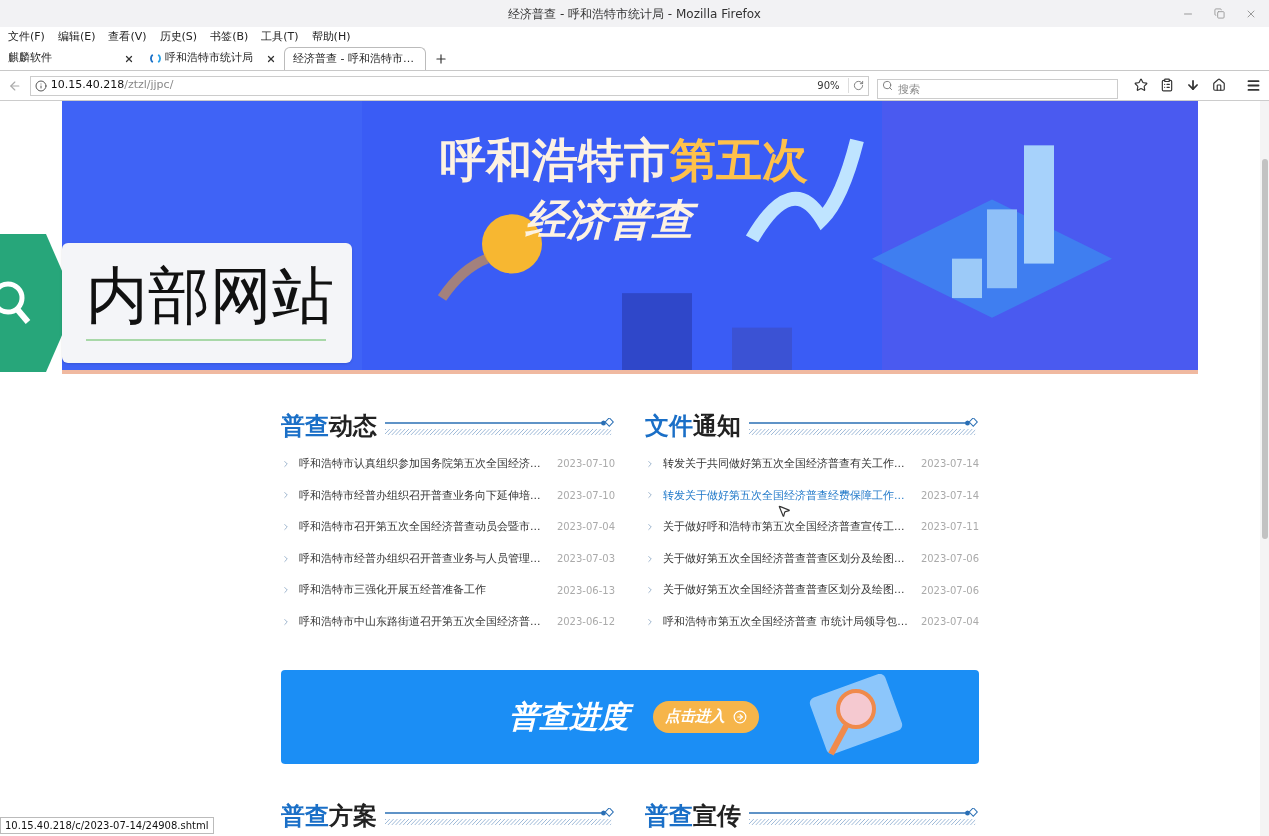 This screenshot has width=1269, height=836. I want to click on progress-title: 普查进度, so click(569, 717).